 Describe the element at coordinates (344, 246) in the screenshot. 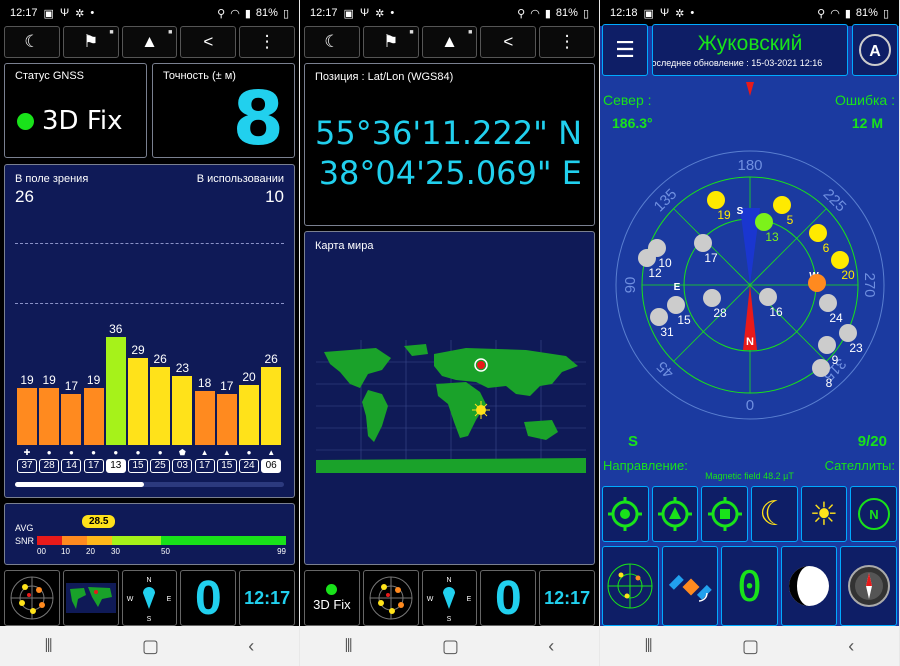

I see `world-map-label: Карта мира` at that location.